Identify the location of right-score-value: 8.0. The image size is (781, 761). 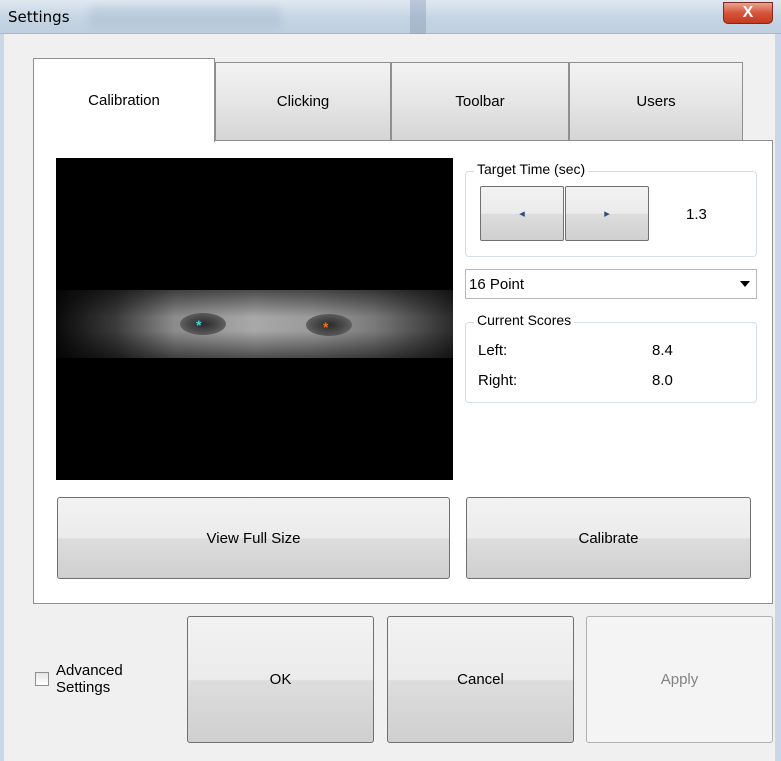
(662, 380).